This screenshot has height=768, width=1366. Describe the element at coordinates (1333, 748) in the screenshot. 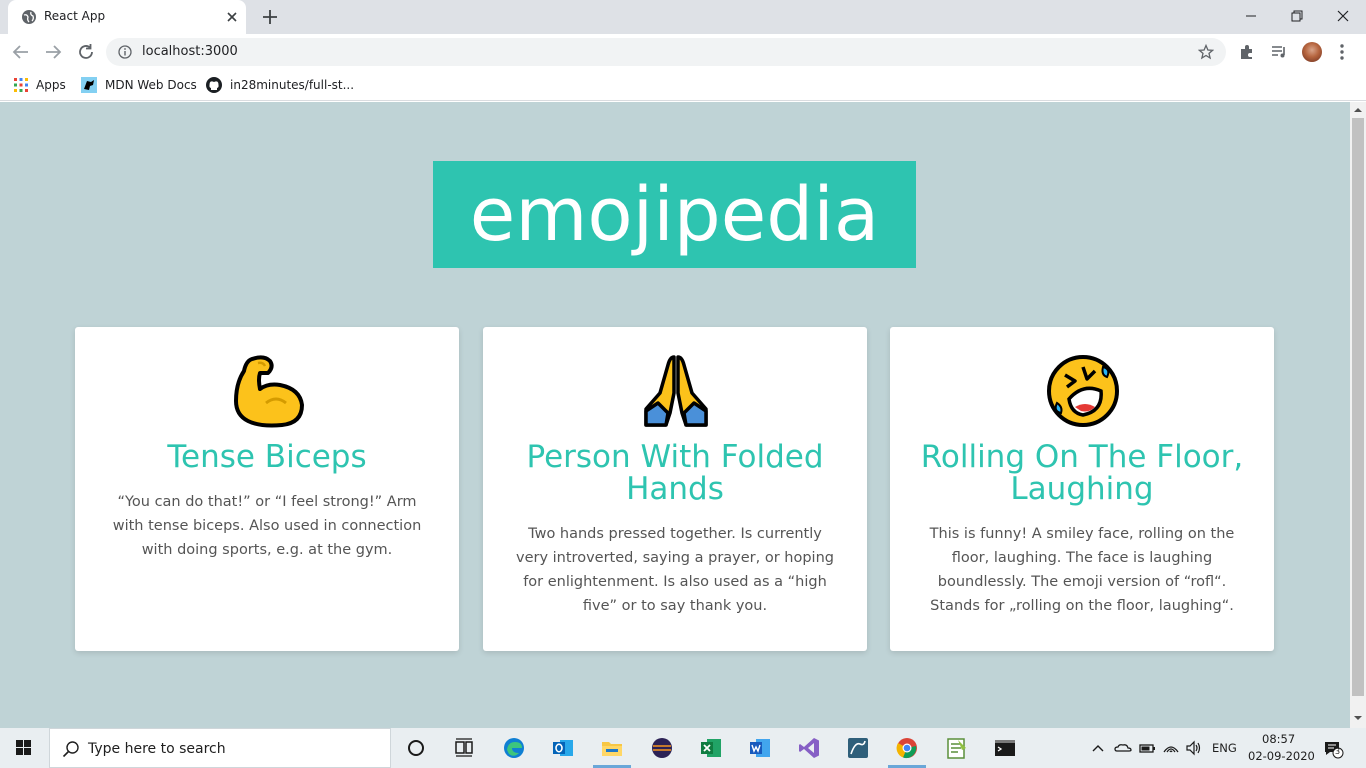

I see `notification-center-icon` at that location.